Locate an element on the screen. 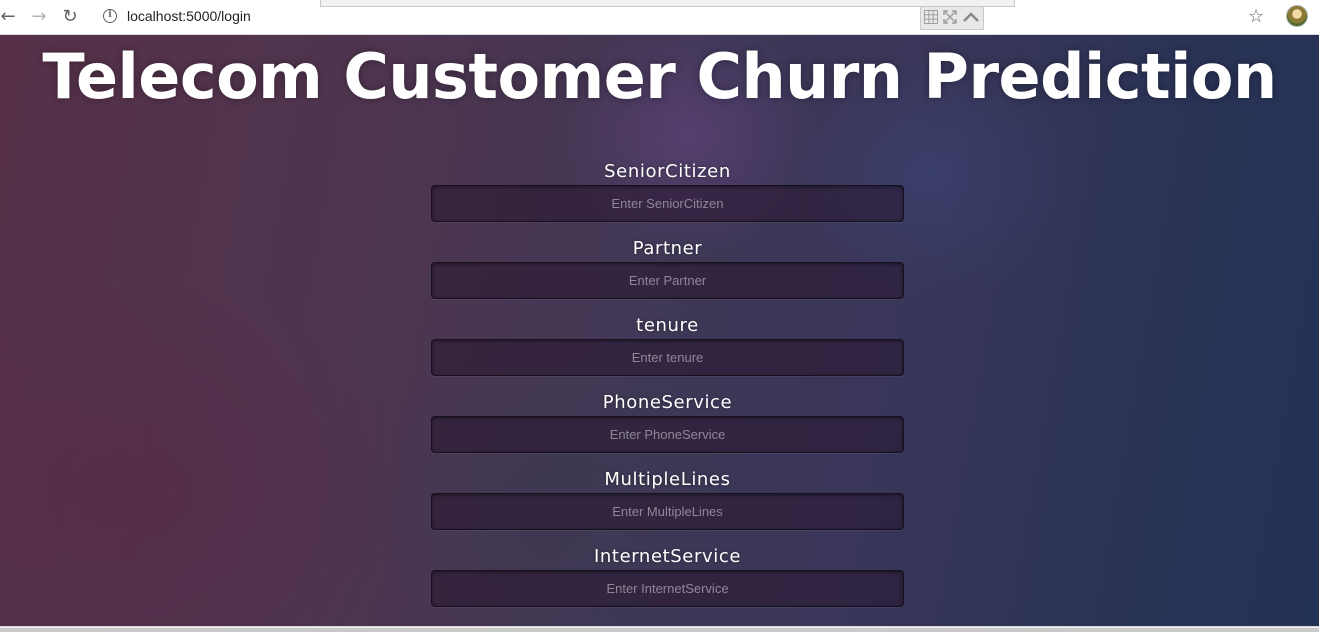  field-group-seniorcitizen: SeniorCitizen is located at coordinates (667, 197).